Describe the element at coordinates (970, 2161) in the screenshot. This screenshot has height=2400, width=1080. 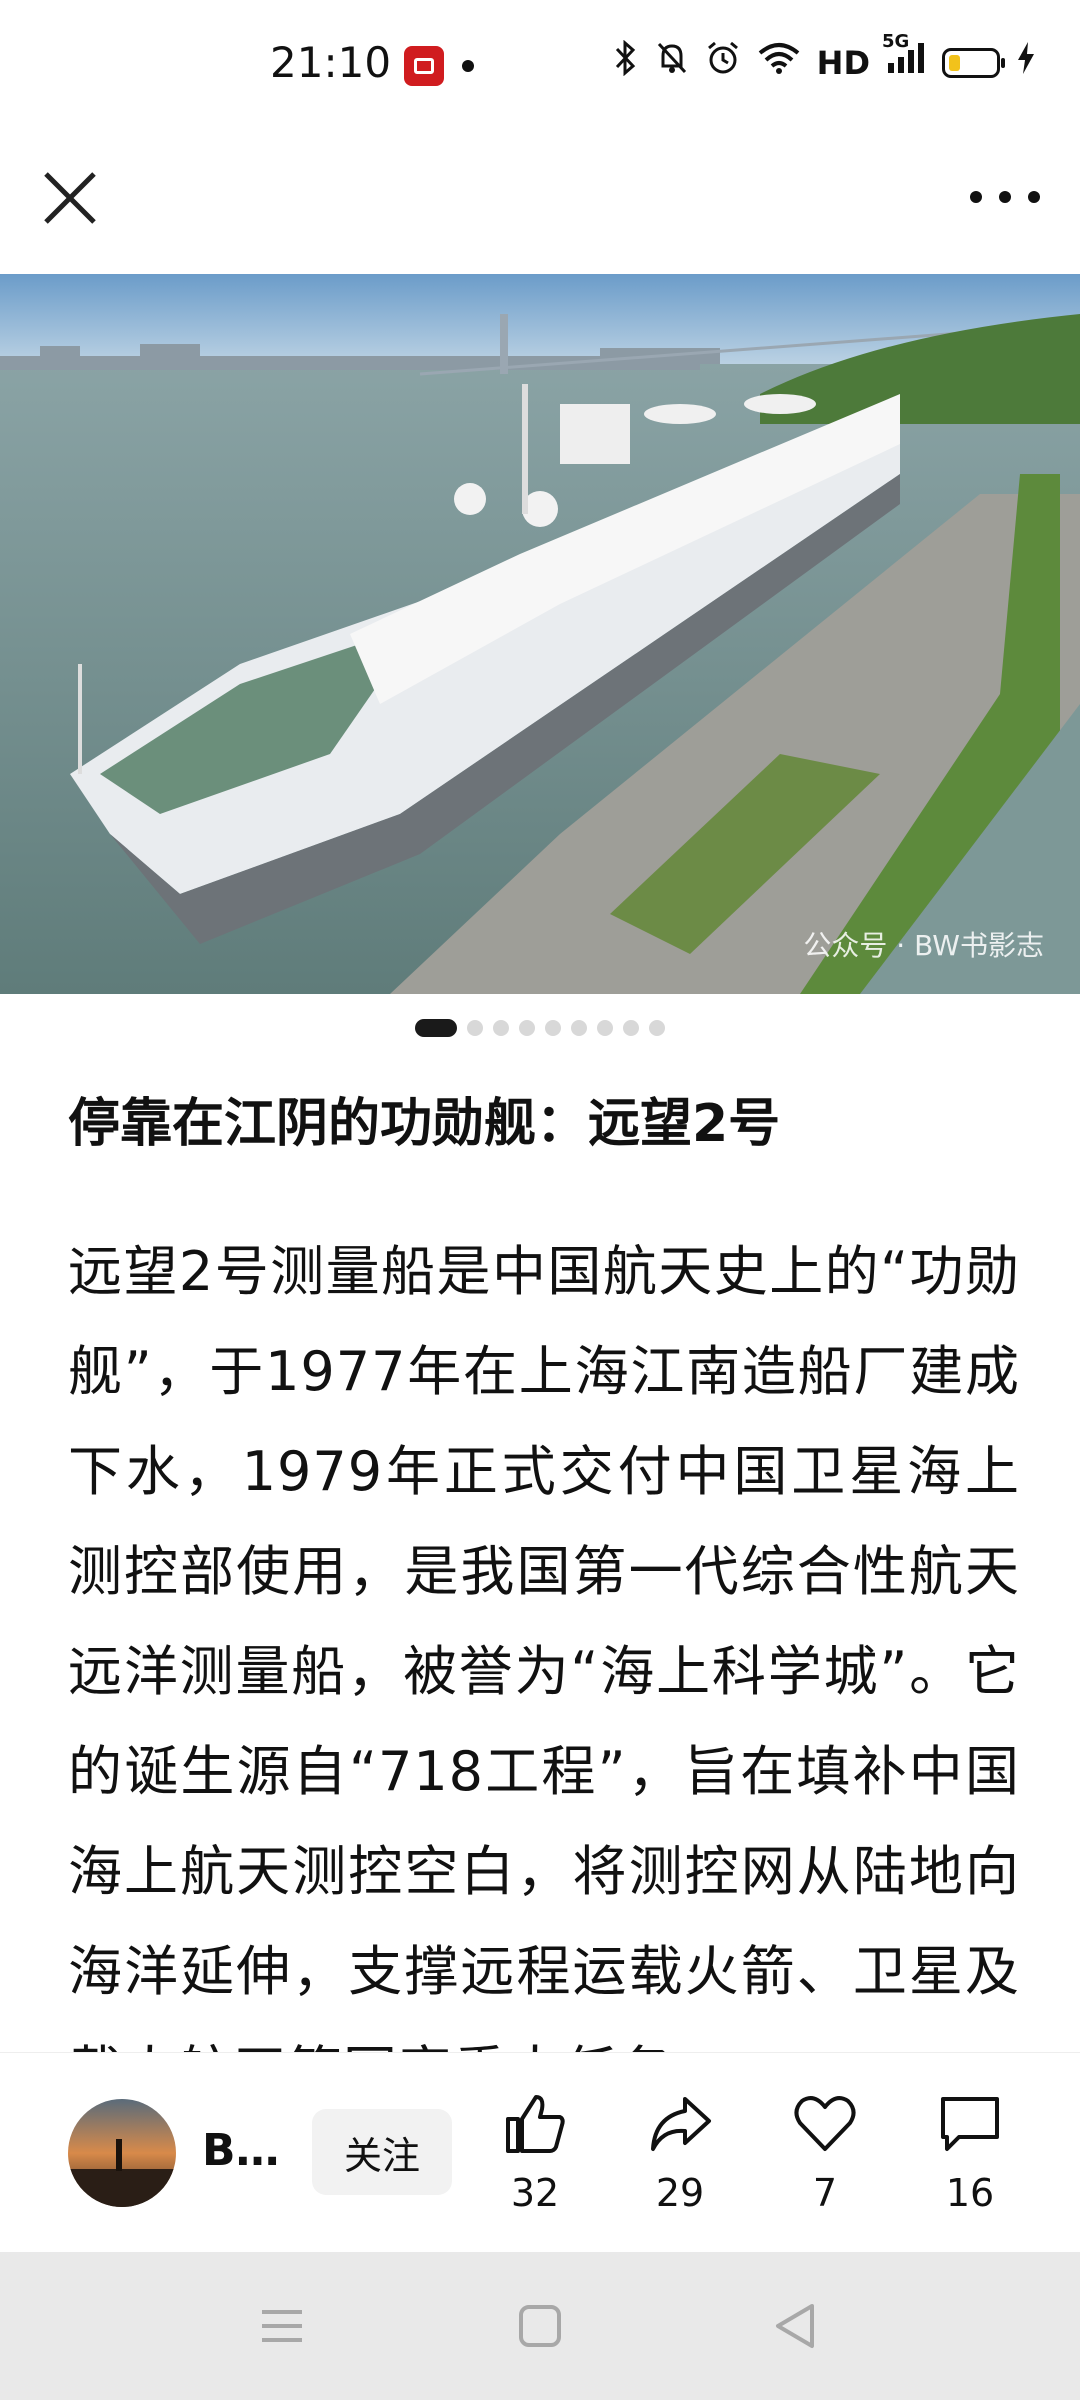
I see `comment-button: 16` at that location.